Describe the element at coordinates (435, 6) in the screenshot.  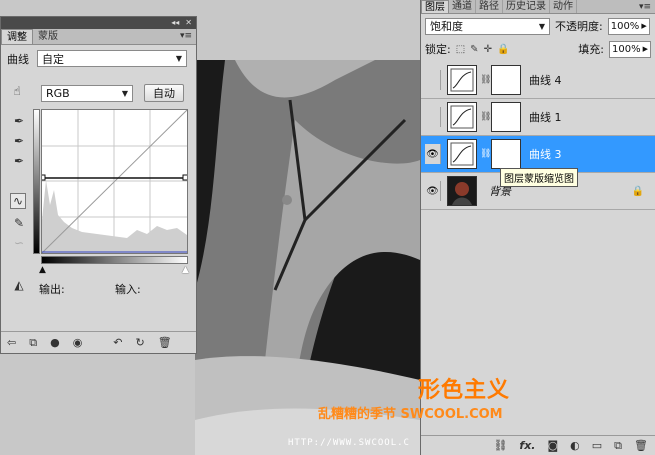
I see `tab-layers: 图层` at that location.